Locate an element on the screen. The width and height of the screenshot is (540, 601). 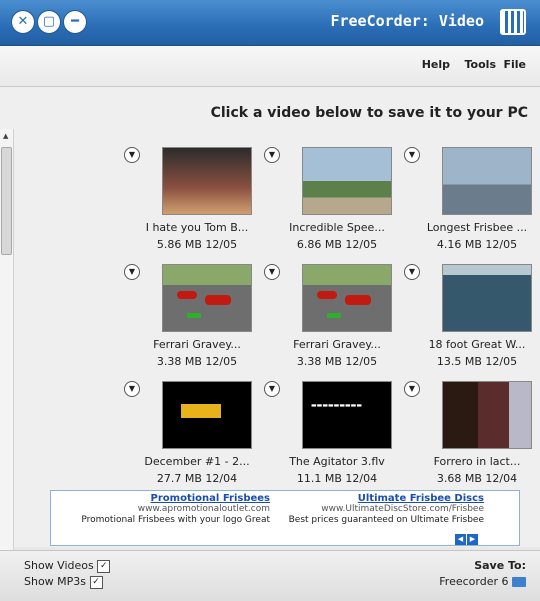
video-tile: ▼ Longest Frisbee ... 4.16 MB 12/05 is located at coordinates (468, 202).